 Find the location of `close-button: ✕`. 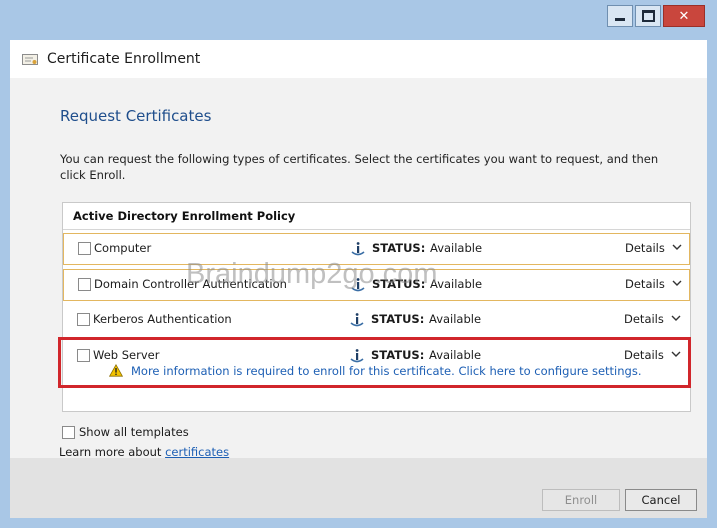

close-button: ✕ is located at coordinates (684, 16).